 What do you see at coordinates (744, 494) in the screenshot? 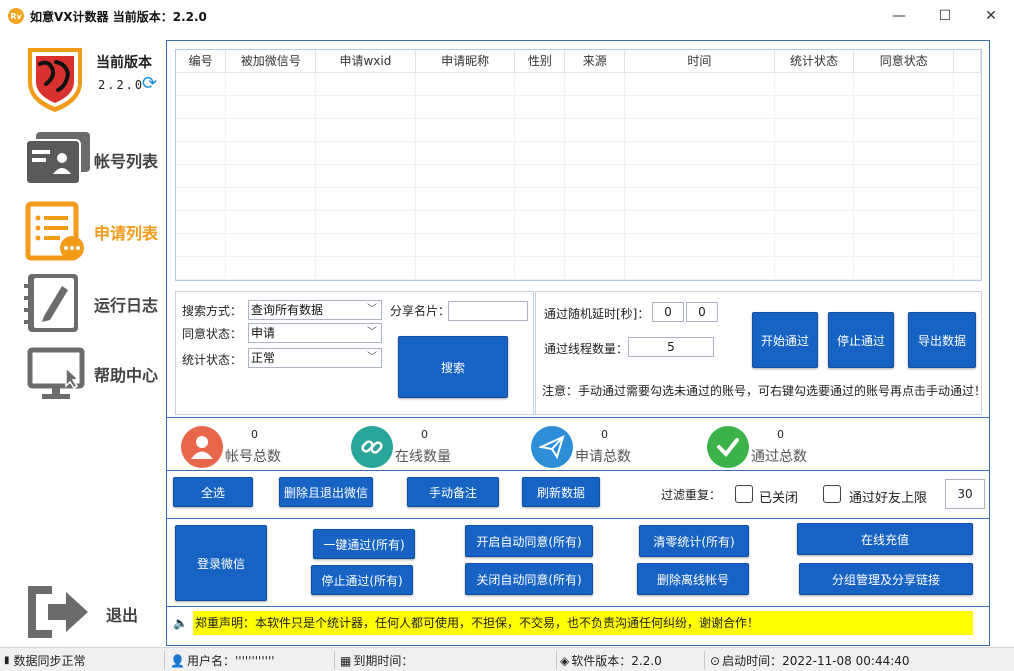
I see `filter-closed-checkbox` at bounding box center [744, 494].